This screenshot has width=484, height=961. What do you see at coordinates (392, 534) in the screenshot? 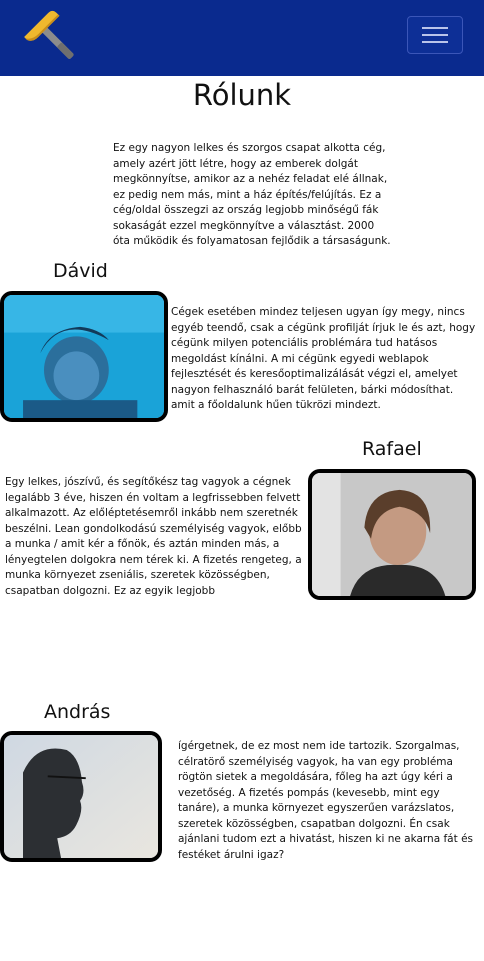
I see `member-photo-rafael` at bounding box center [392, 534].